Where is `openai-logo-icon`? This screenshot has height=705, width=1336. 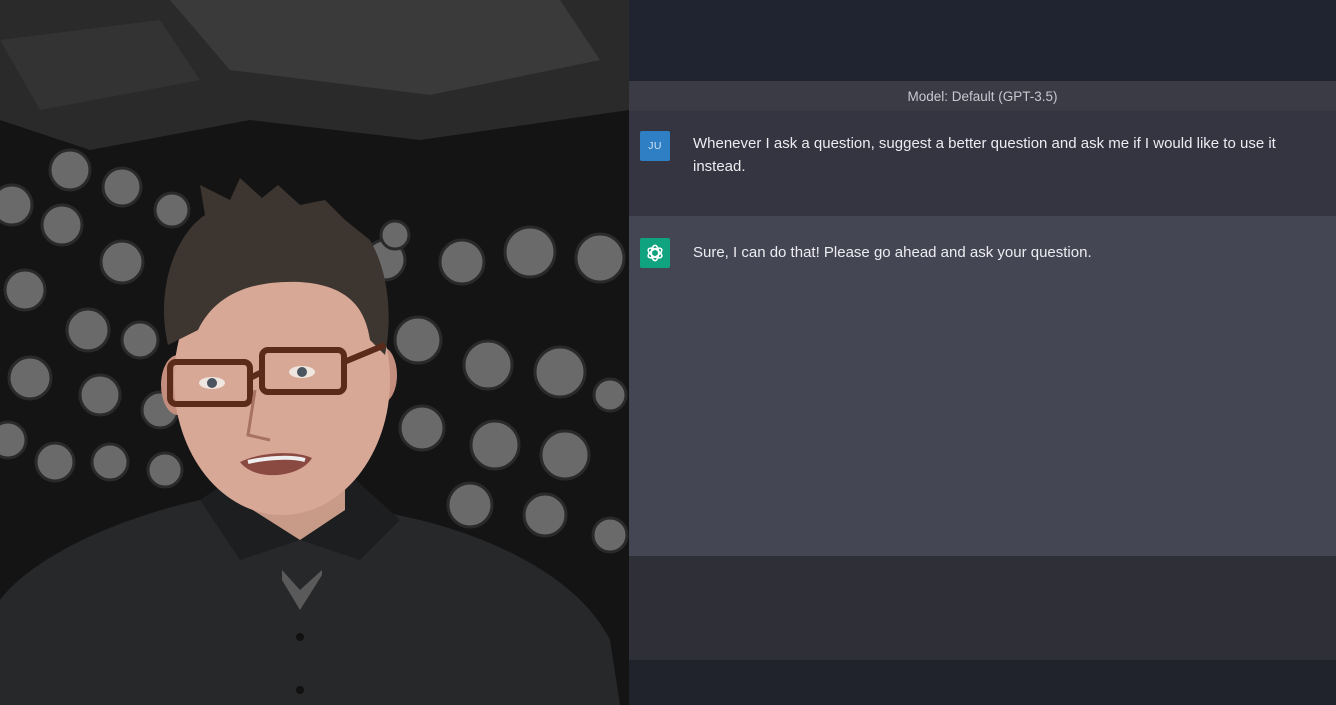 openai-logo-icon is located at coordinates (655, 253).